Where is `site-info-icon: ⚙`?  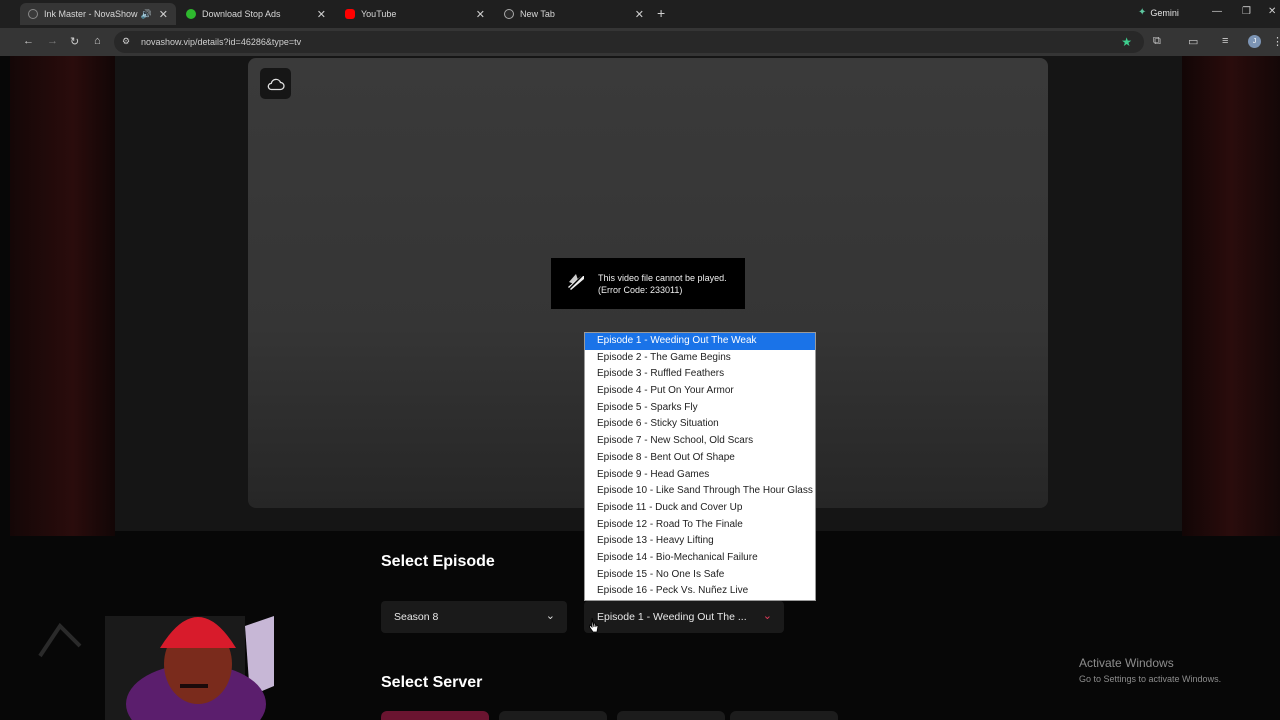
site-info-icon: ⚙ is located at coordinates (126, 41).